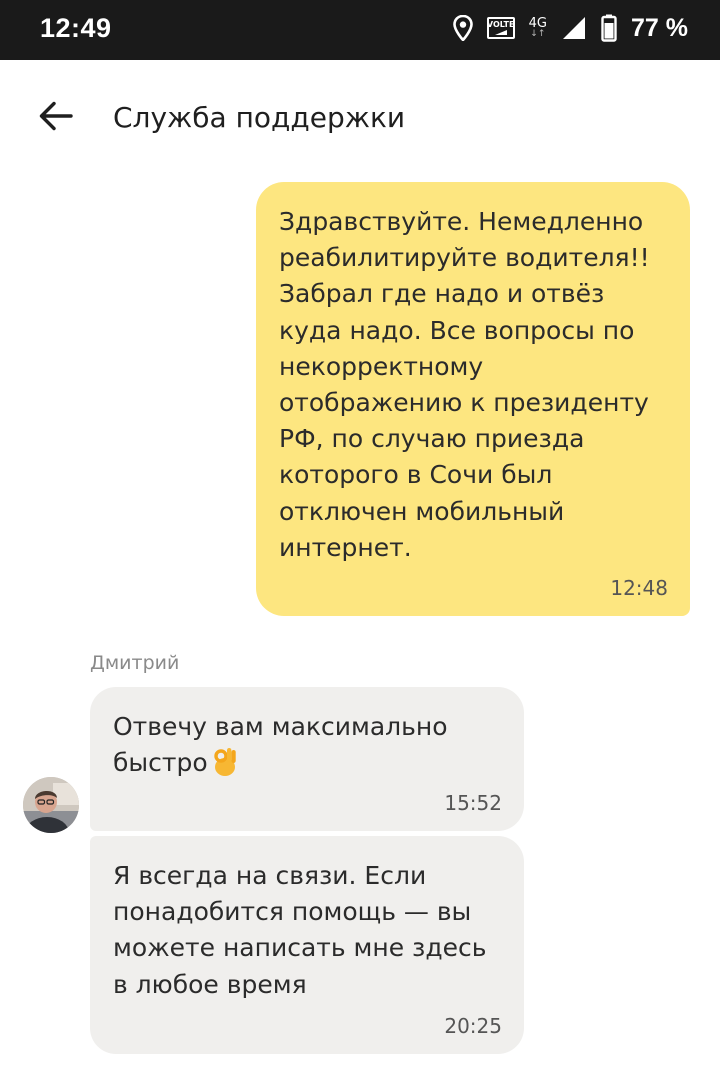  What do you see at coordinates (659, 27) in the screenshot?
I see `battery-percent: 77 %` at bounding box center [659, 27].